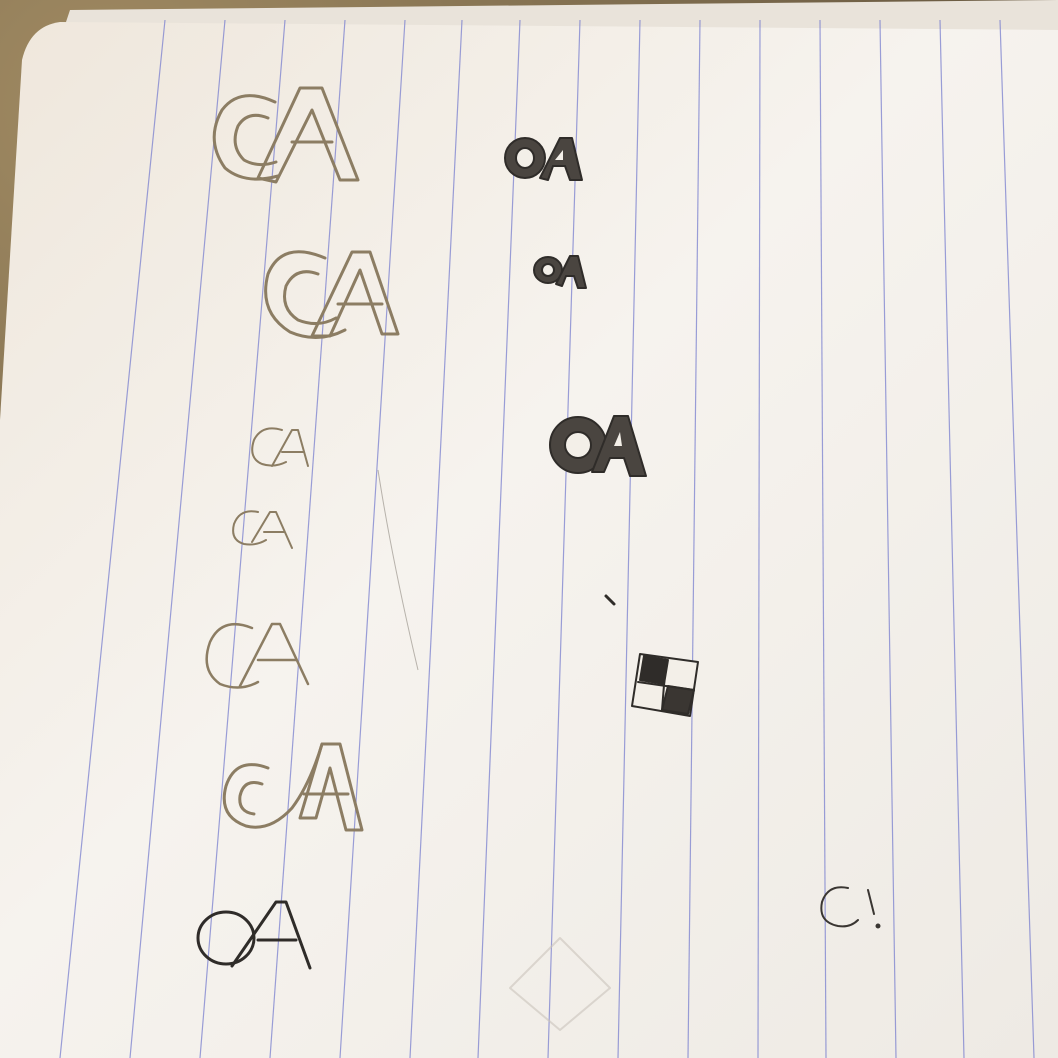 Image resolution: width=1058 pixels, height=1058 pixels. Describe the element at coordinates (610, 600) in the screenshot. I see `stray-mark` at that location.